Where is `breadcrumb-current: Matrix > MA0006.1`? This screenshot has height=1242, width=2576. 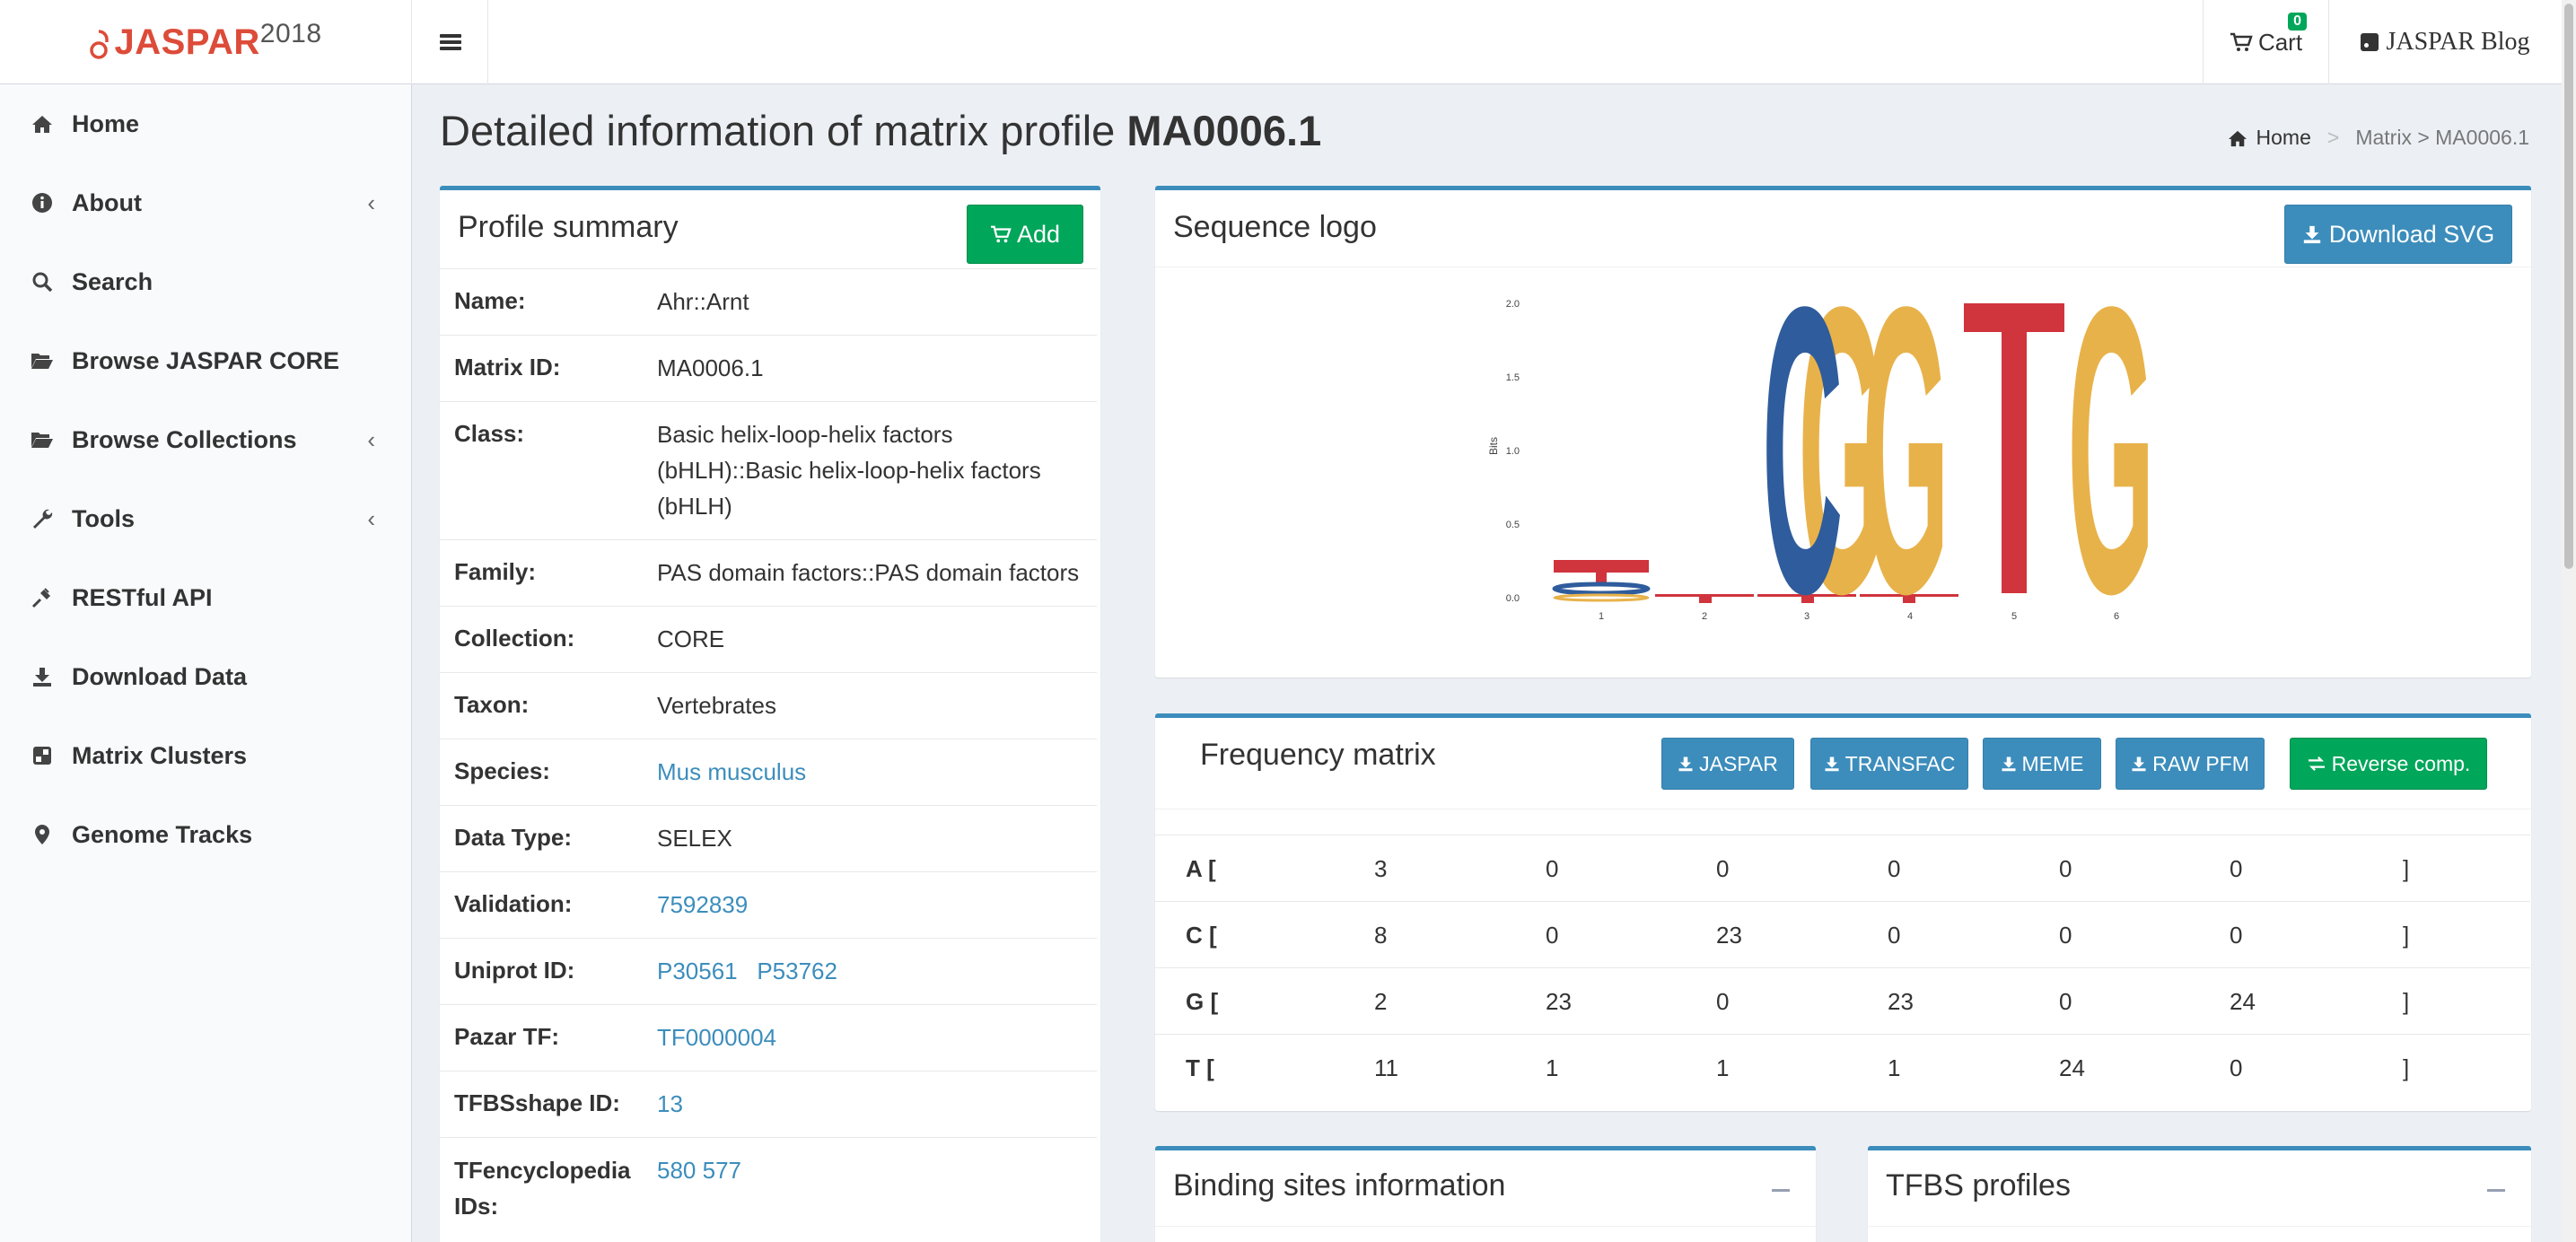
breadcrumb-current: Matrix > MA0006.1 is located at coordinates (2442, 137).